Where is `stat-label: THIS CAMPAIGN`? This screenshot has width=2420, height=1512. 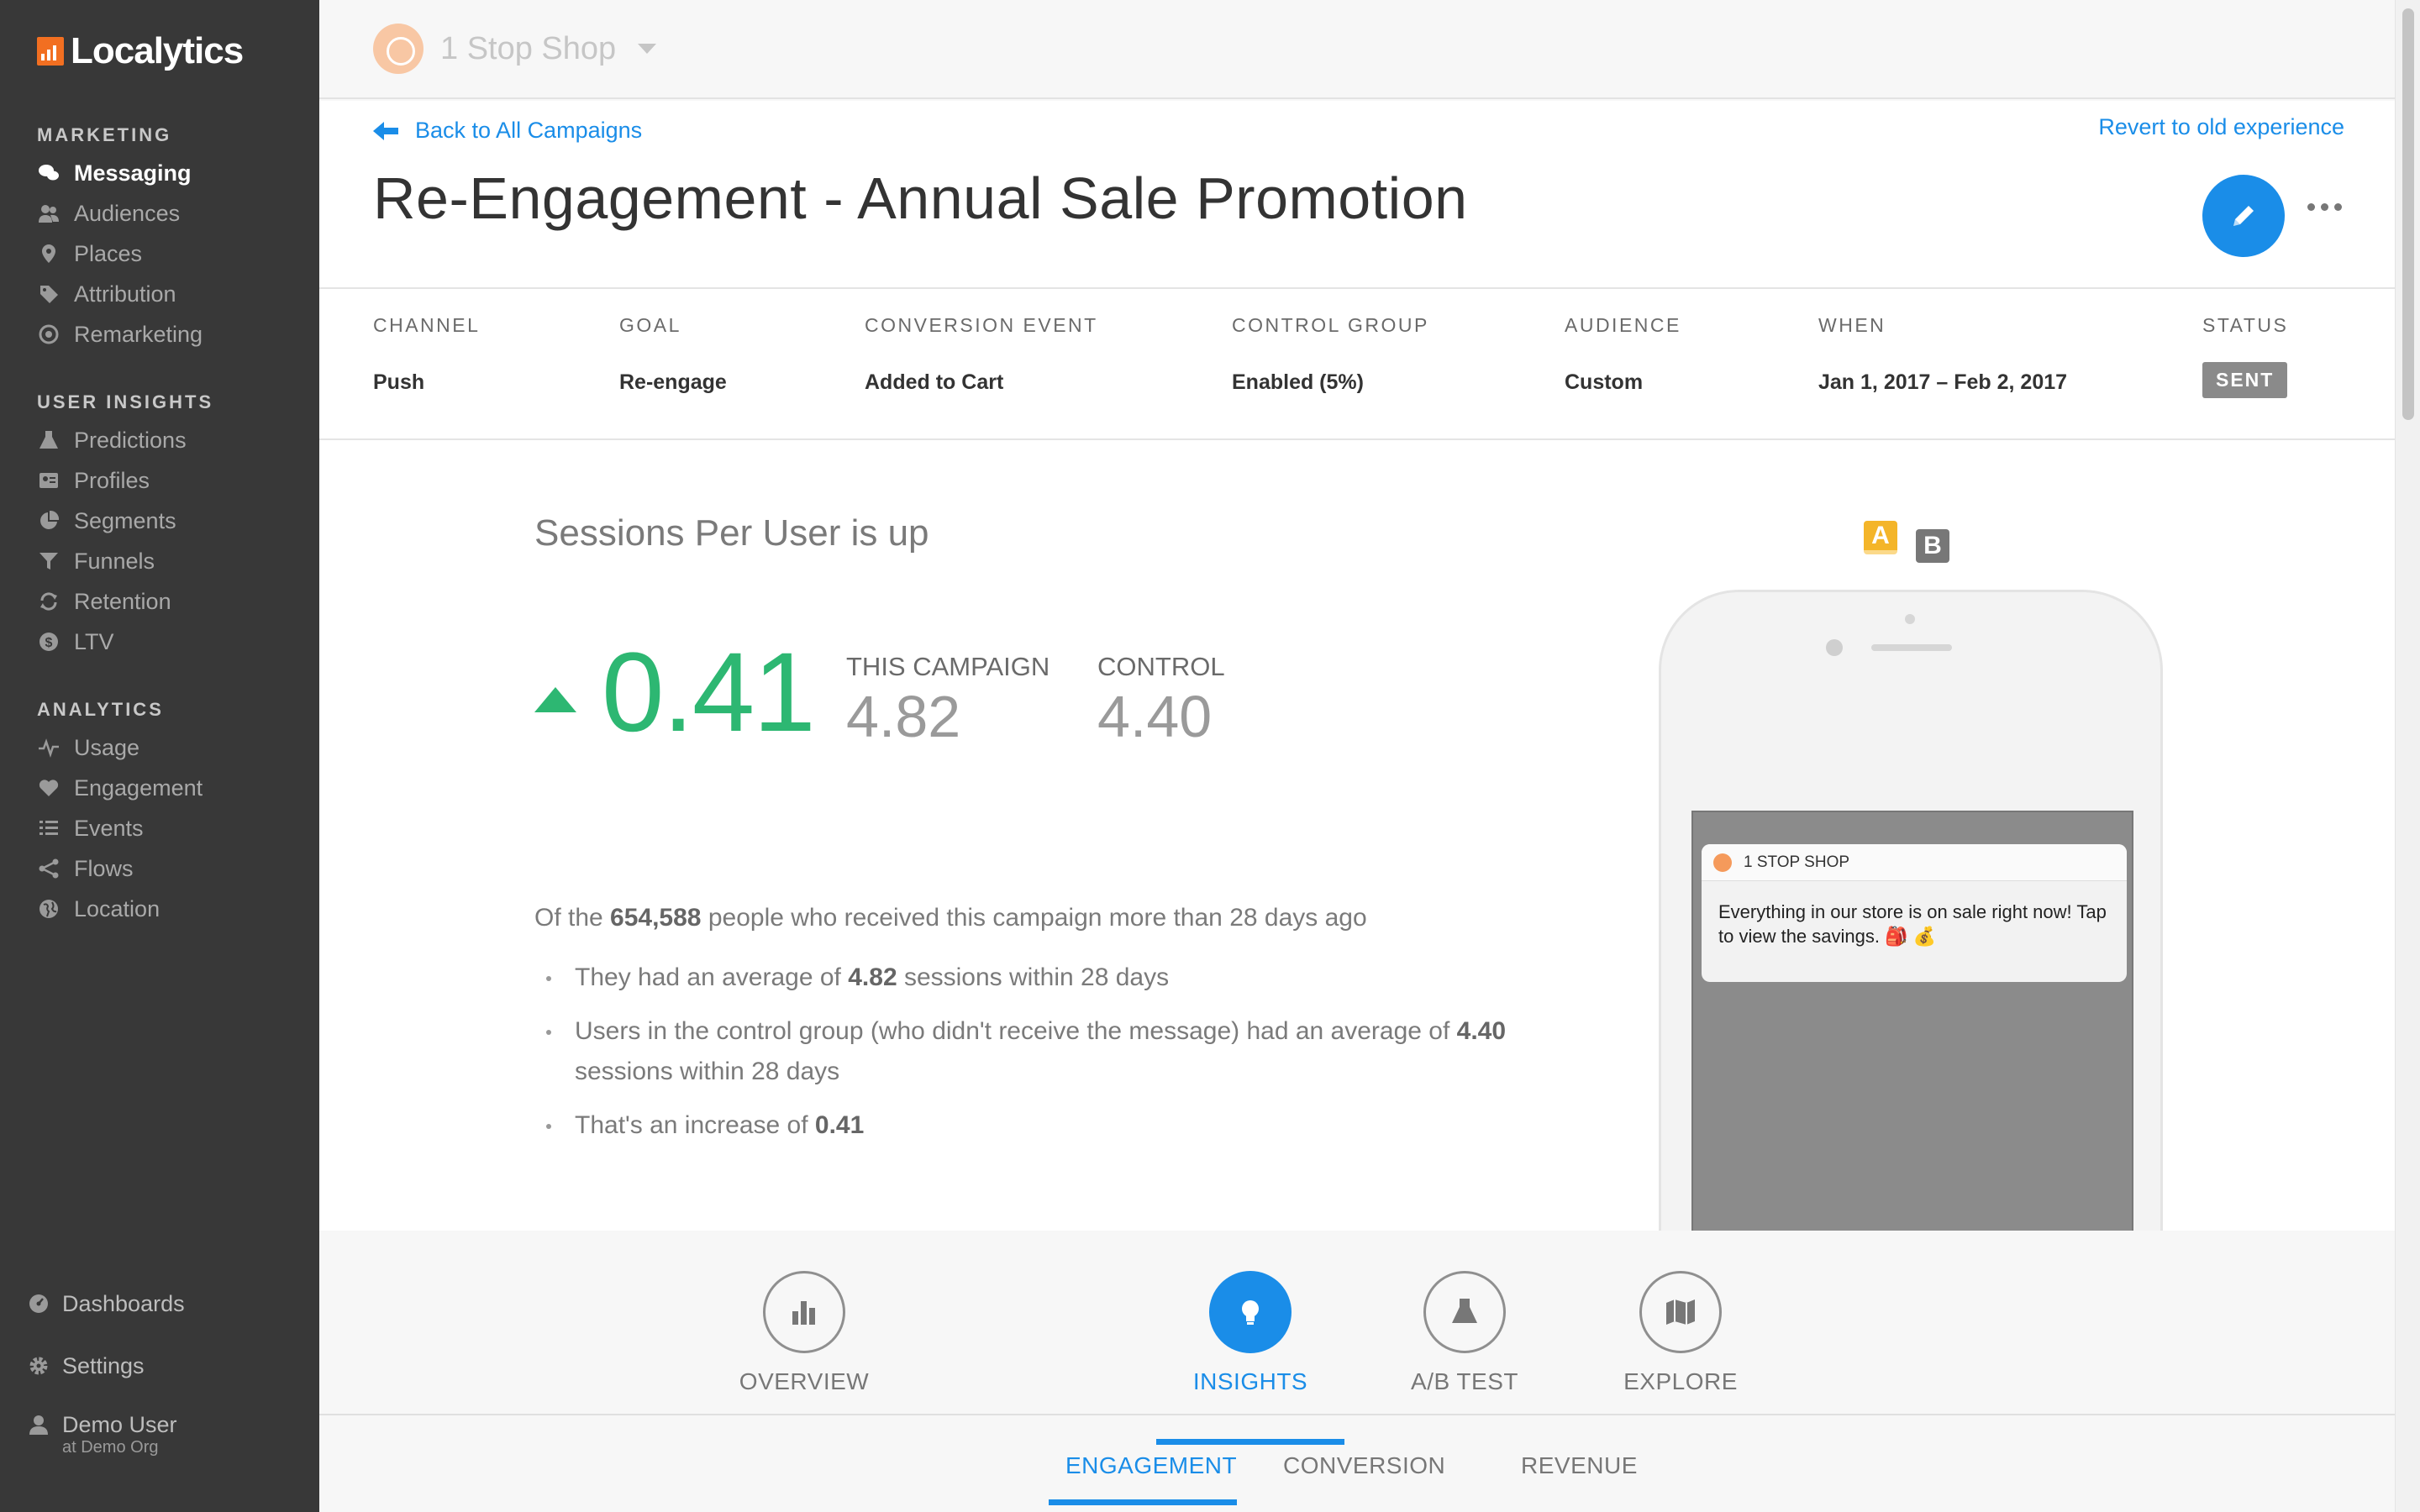
stat-label: THIS CAMPAIGN is located at coordinates (948, 666).